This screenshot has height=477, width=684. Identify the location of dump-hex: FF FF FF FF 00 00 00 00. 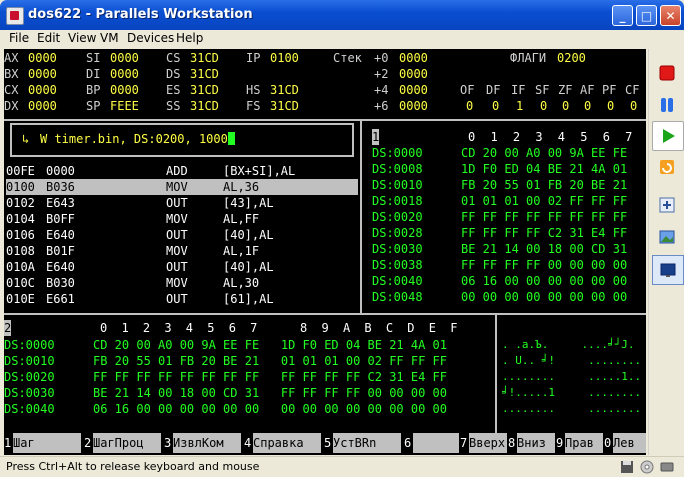
(544, 265).